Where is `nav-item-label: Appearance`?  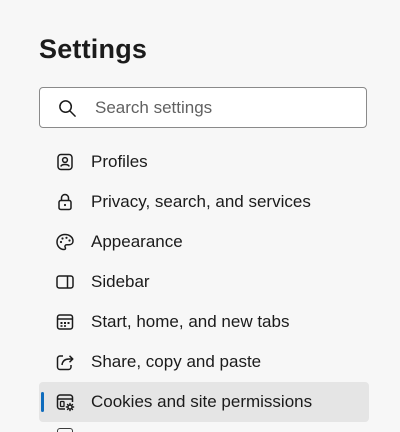
nav-item-label: Appearance is located at coordinates (137, 241).